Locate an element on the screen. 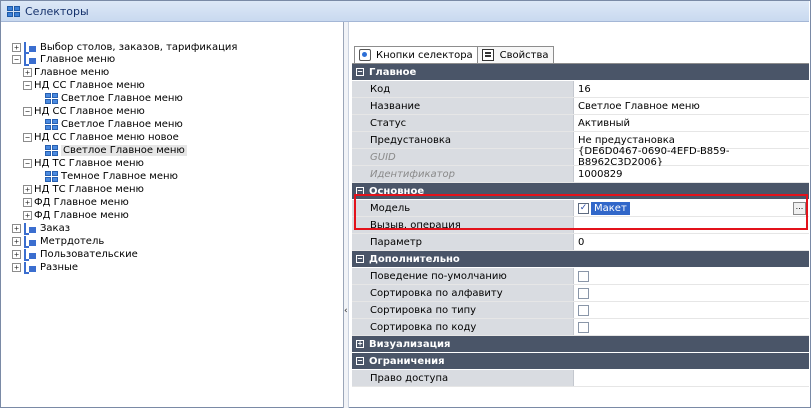 The height and width of the screenshot is (408, 811). tab-properties: Свойства is located at coordinates (515, 54).